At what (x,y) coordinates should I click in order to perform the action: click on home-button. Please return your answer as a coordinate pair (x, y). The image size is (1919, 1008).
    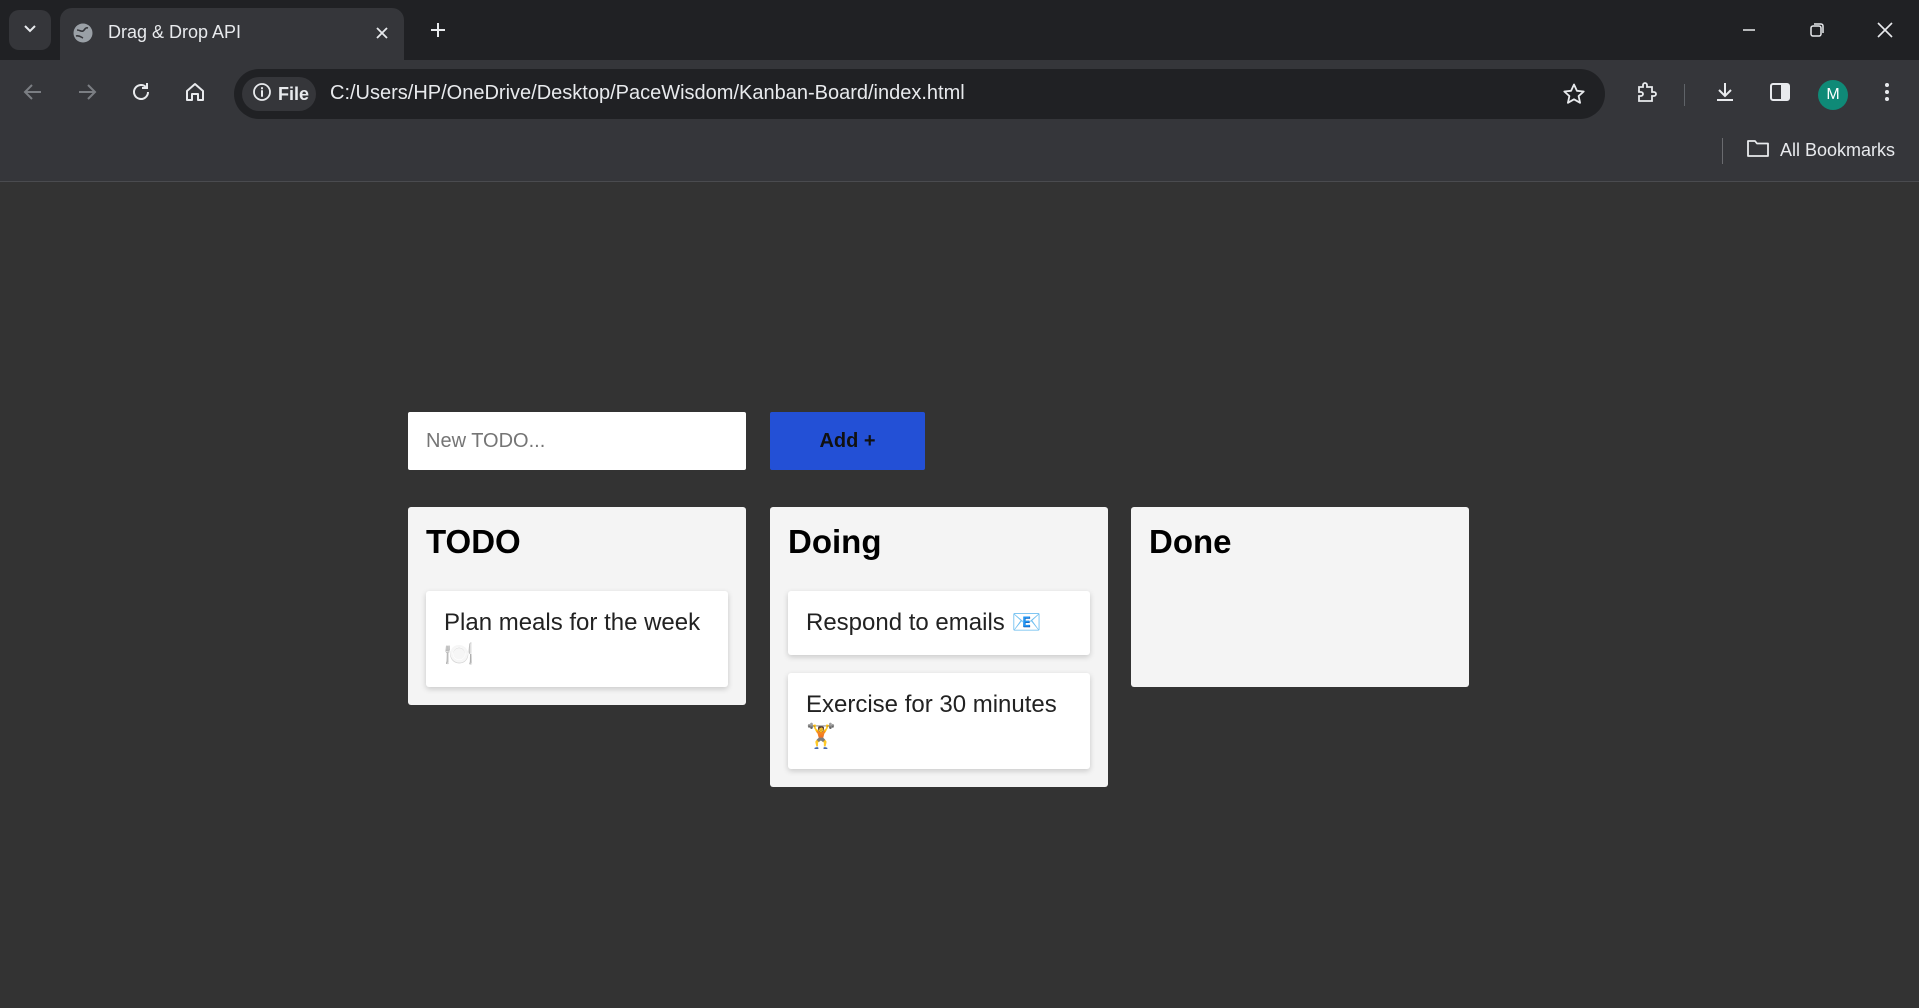
    Looking at the image, I should click on (195, 94).